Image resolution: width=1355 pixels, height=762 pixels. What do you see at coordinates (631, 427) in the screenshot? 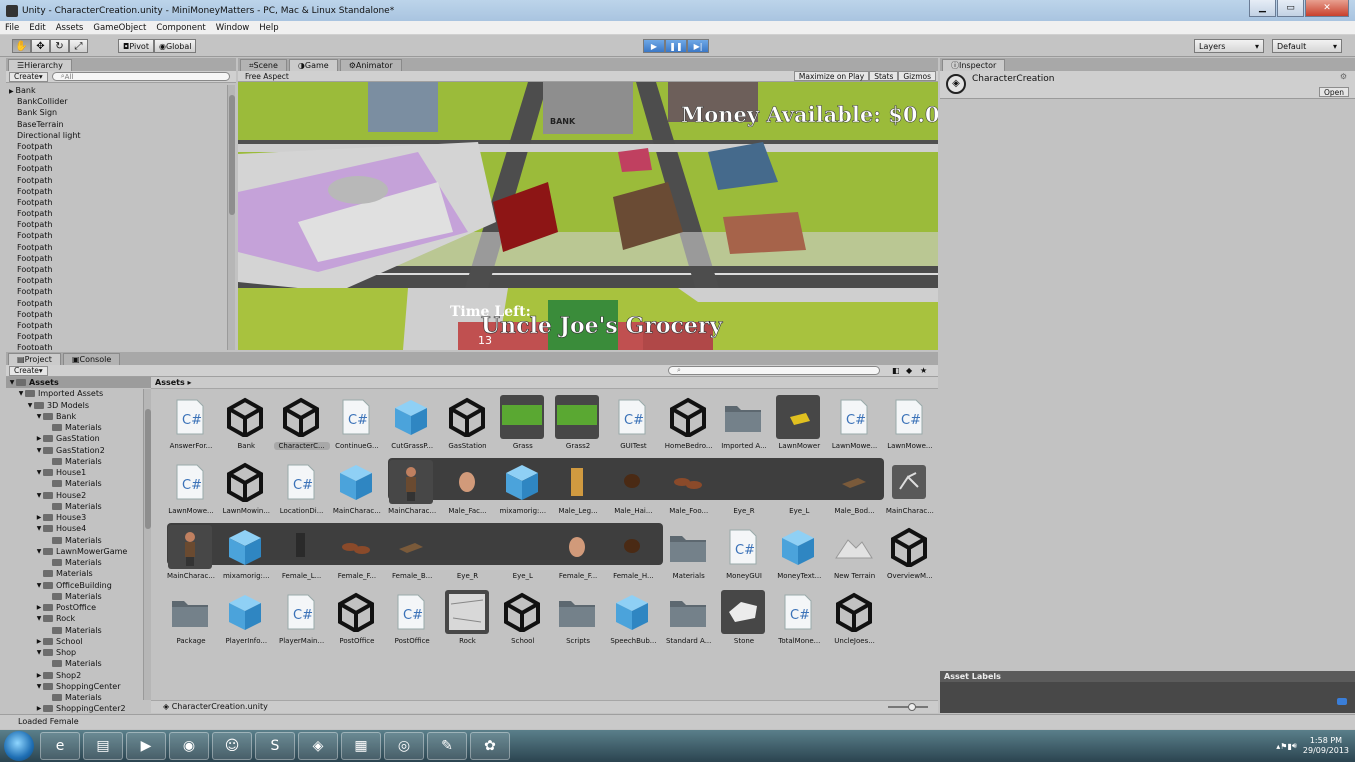
I see `asset-item: C# GUITest` at bounding box center [631, 427].